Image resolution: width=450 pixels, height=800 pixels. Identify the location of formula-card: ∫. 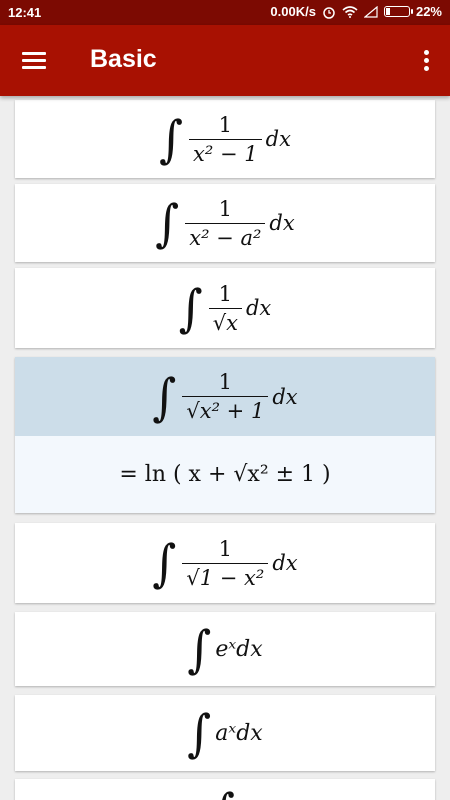
(225, 789).